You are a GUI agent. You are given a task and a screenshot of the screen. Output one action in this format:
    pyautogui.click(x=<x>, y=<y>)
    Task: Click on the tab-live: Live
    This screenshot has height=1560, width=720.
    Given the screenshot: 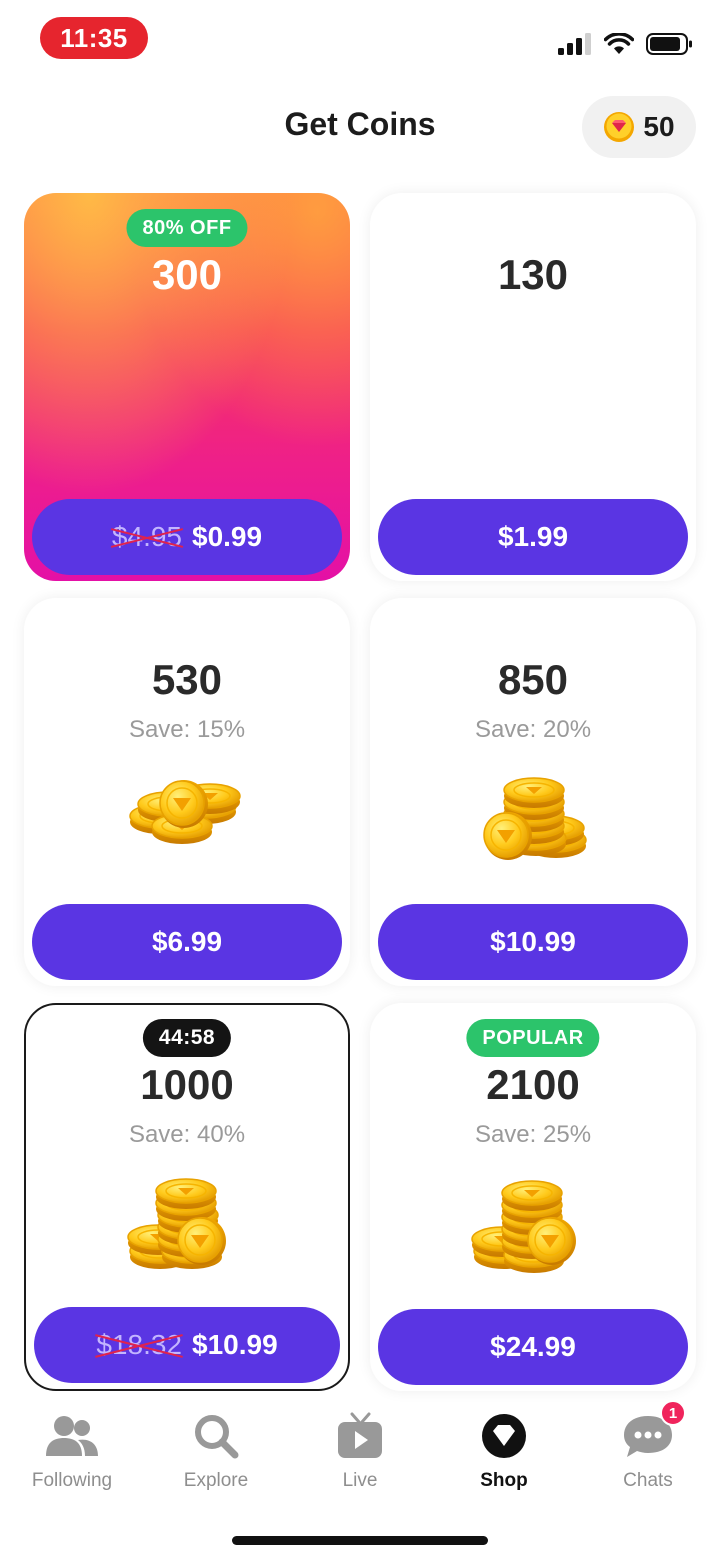 What is the action you would take?
    pyautogui.click(x=360, y=1458)
    